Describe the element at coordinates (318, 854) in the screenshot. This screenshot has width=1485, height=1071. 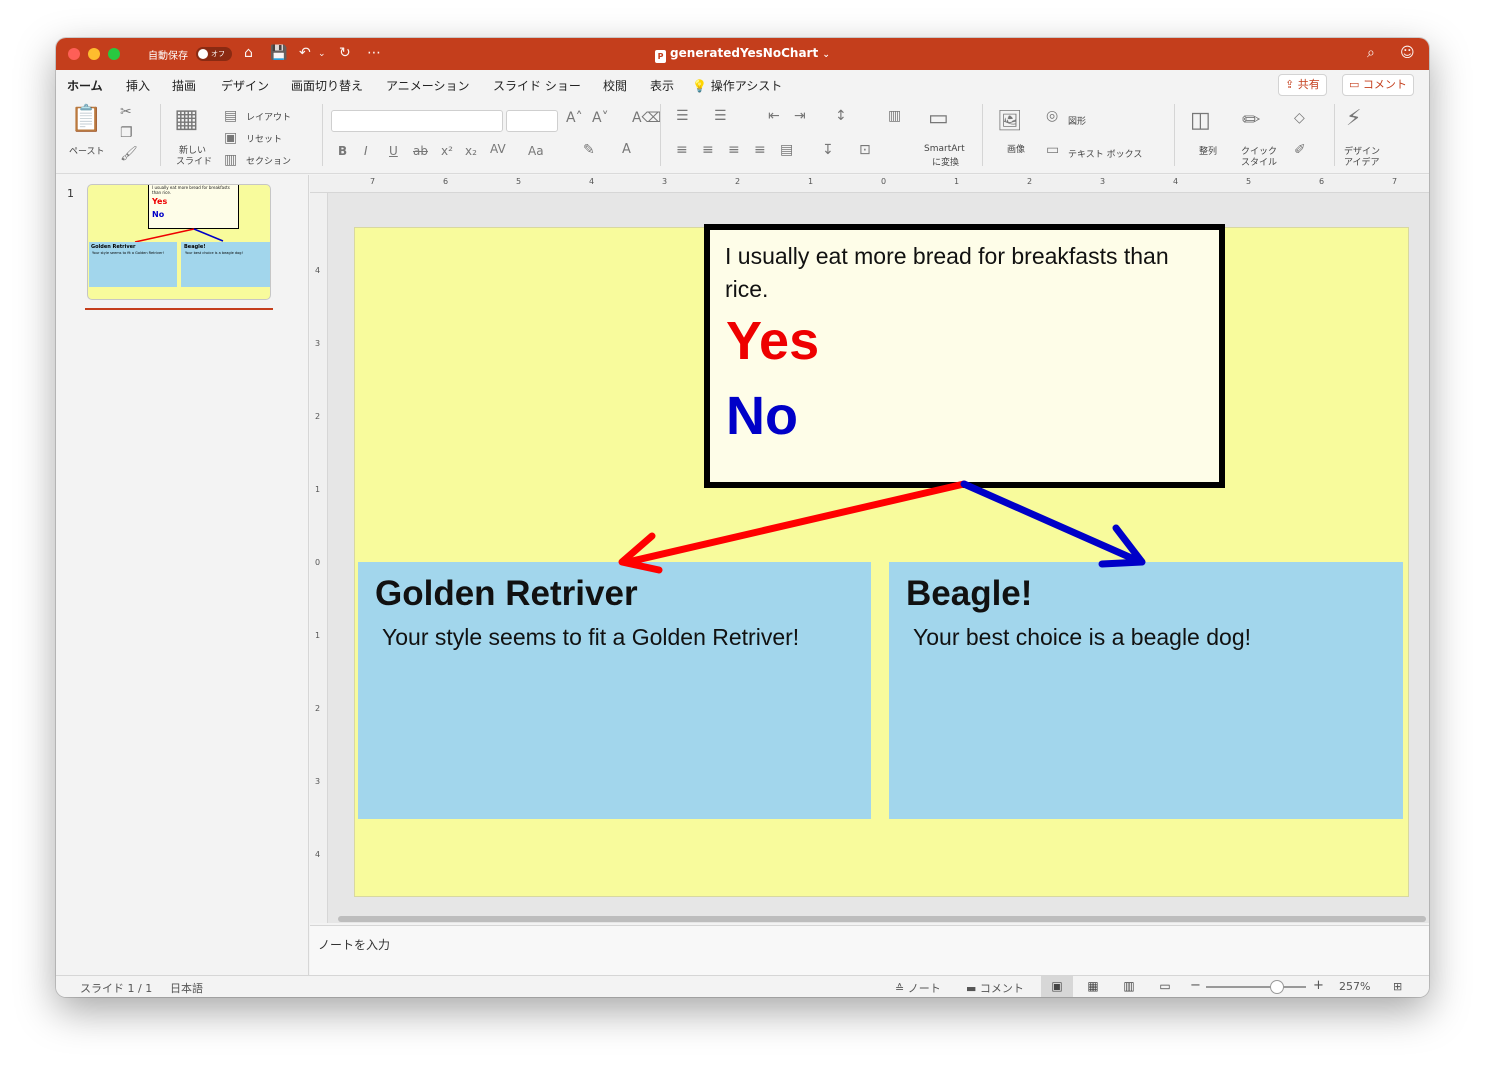
I see `ruler-tick-label: 4` at that location.